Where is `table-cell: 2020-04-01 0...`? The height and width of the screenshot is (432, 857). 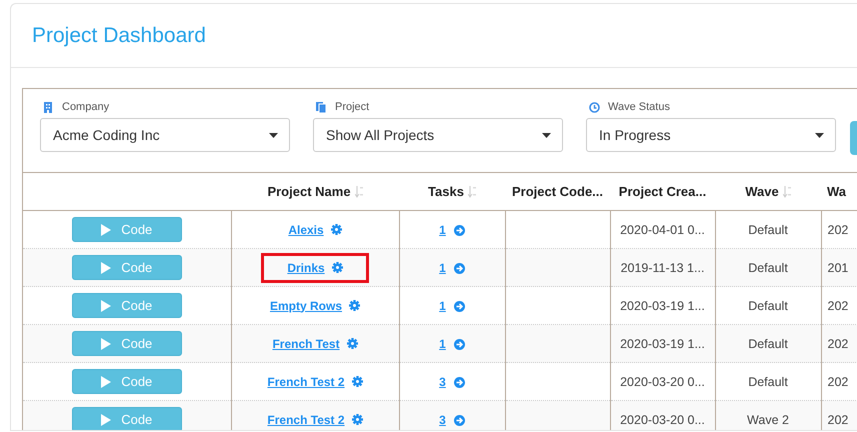
table-cell: 2020-04-01 0... is located at coordinates (662, 229).